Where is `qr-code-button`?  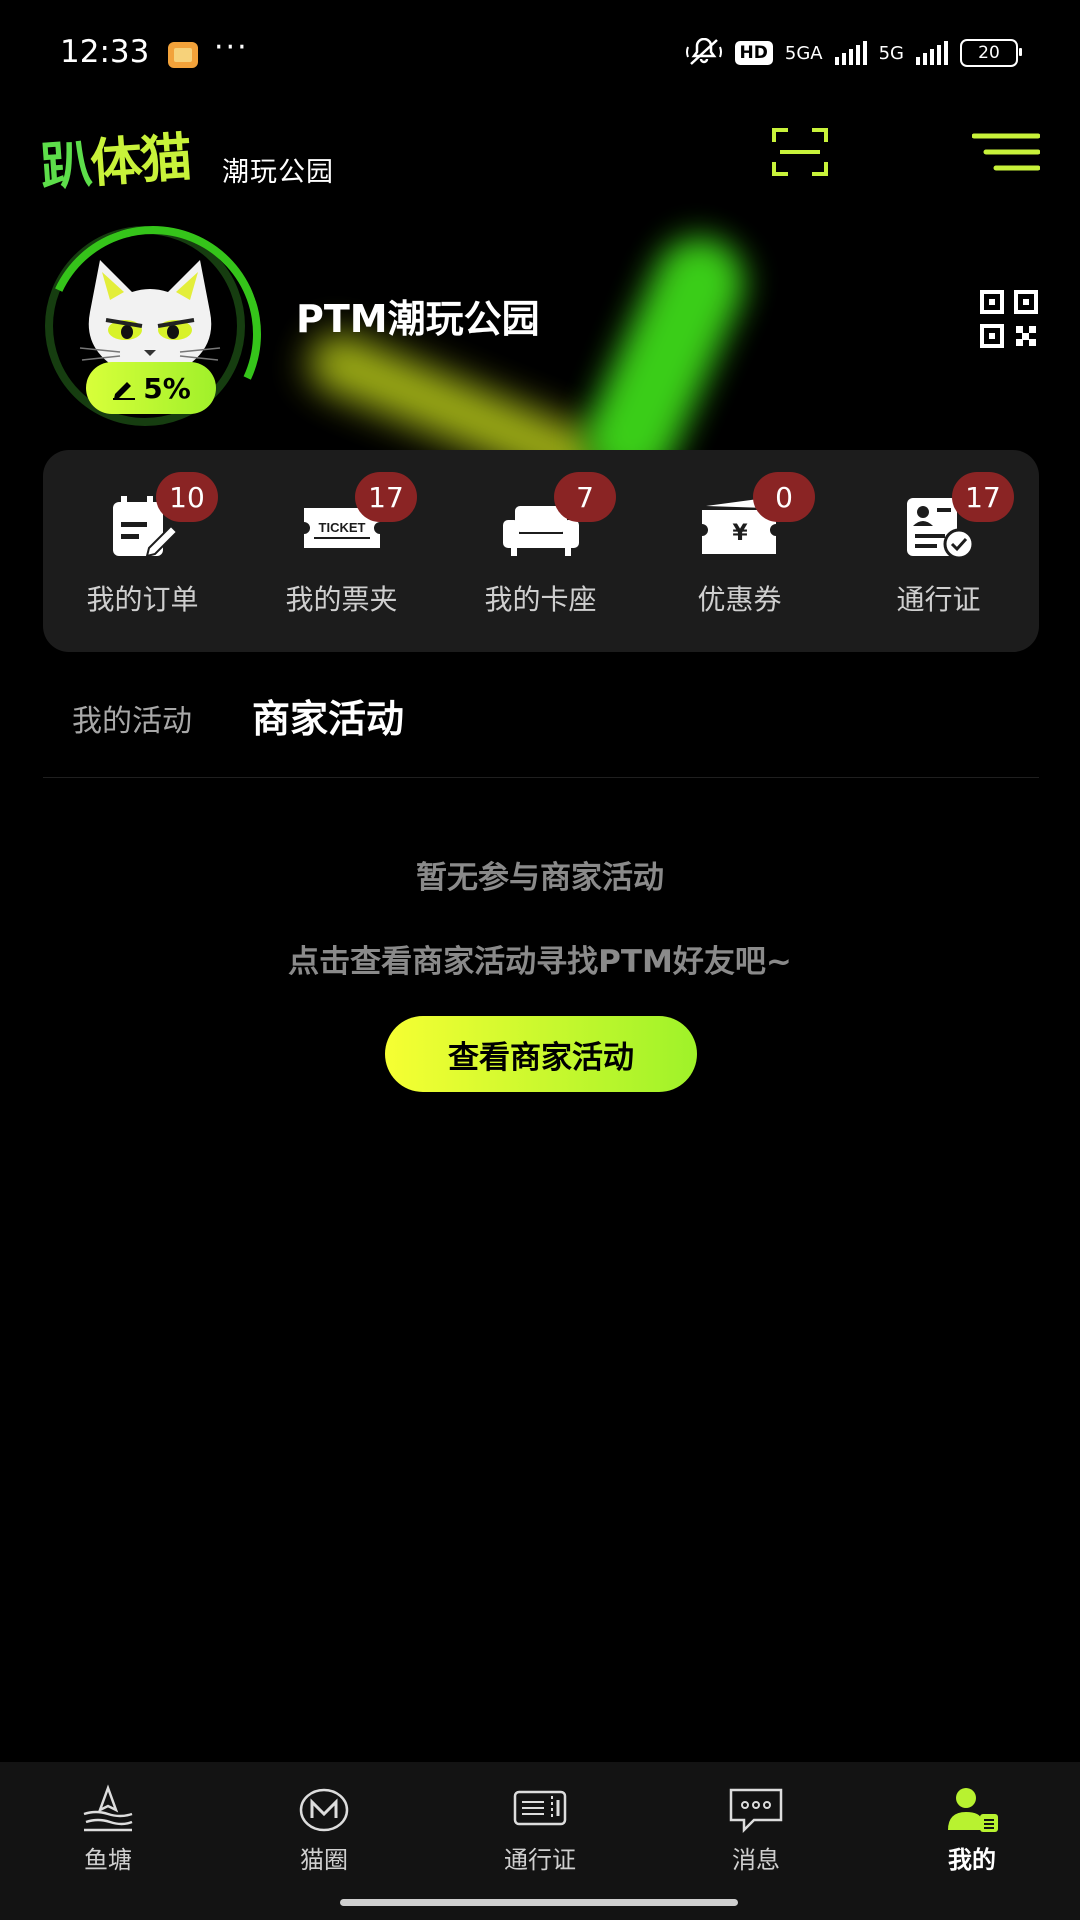 qr-code-button is located at coordinates (1009, 319).